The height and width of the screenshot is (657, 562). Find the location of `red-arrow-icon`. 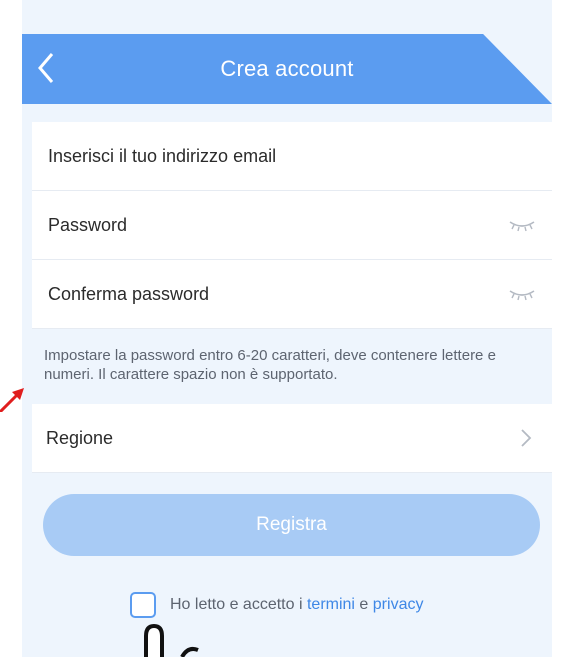

red-arrow-icon is located at coordinates (12, 400).